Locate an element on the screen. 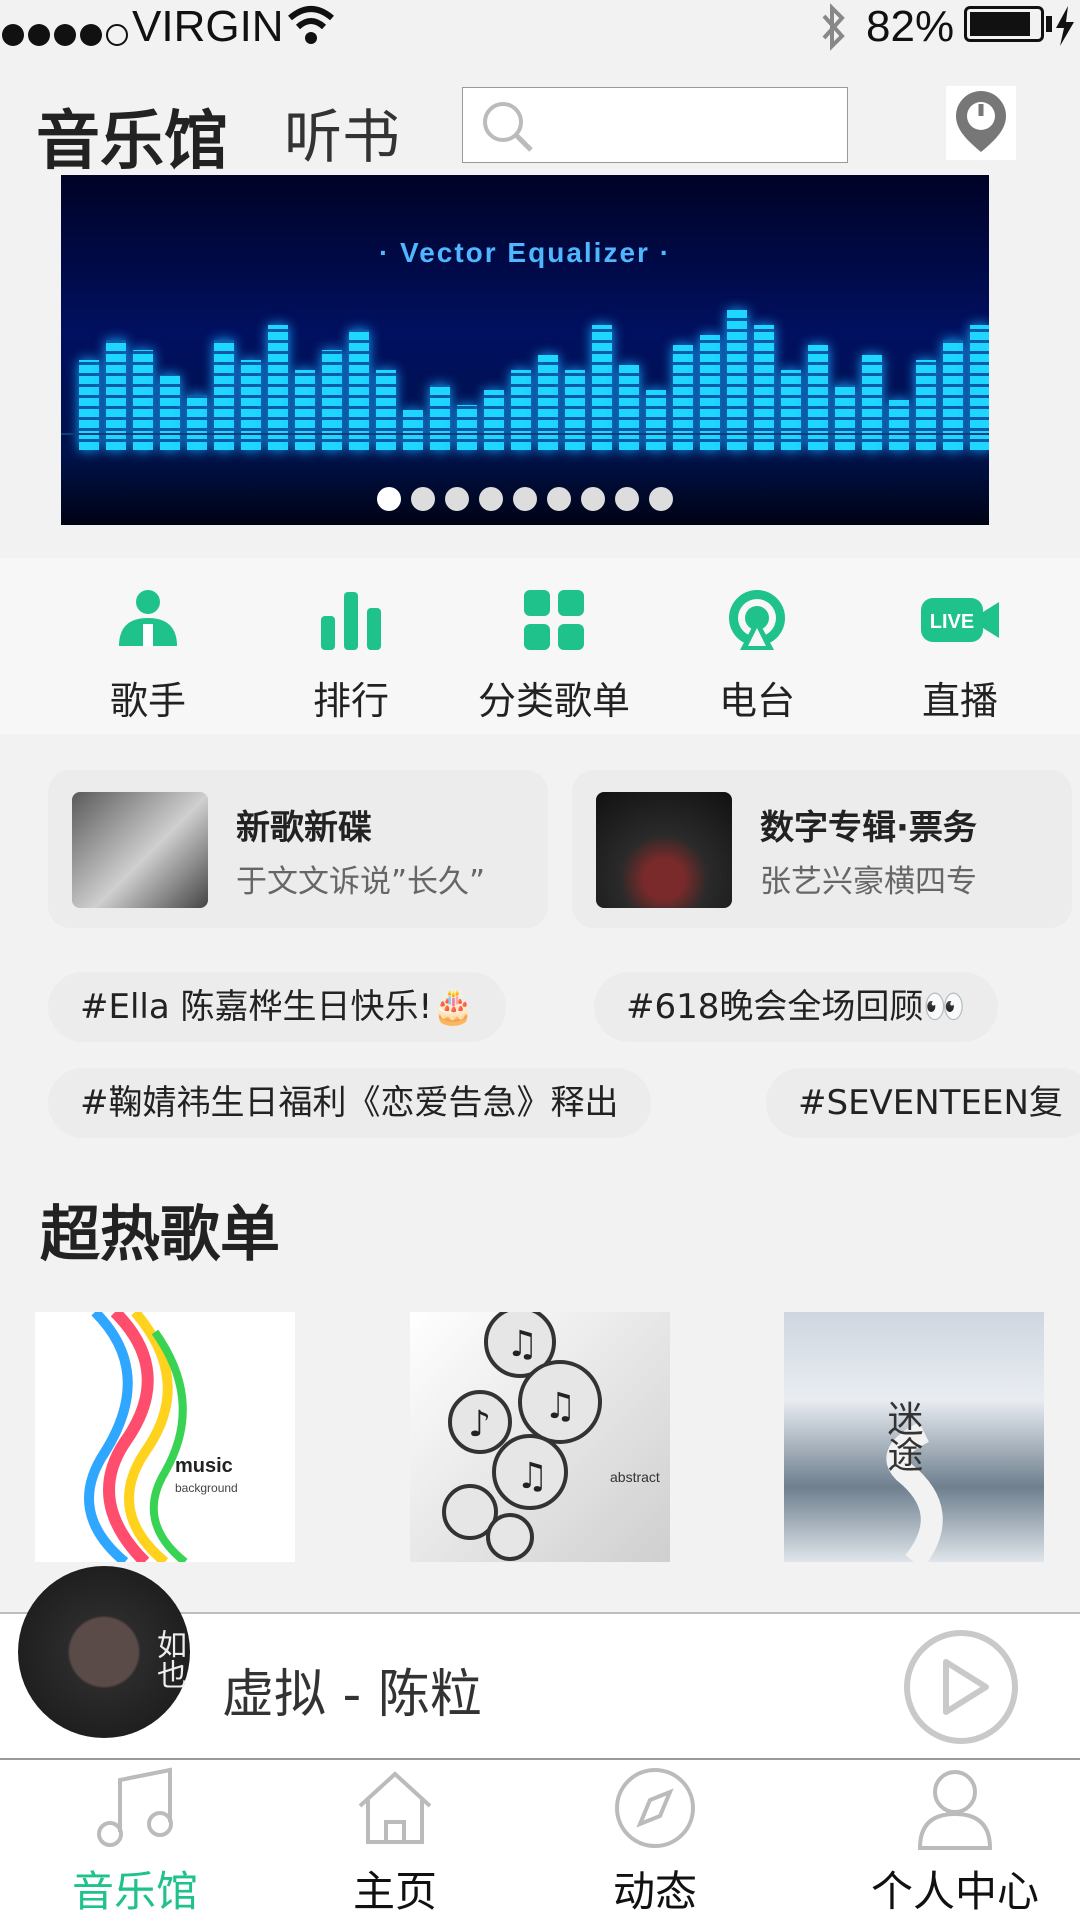 The image size is (1080, 1922). battery-icon is located at coordinates (1004, 24).